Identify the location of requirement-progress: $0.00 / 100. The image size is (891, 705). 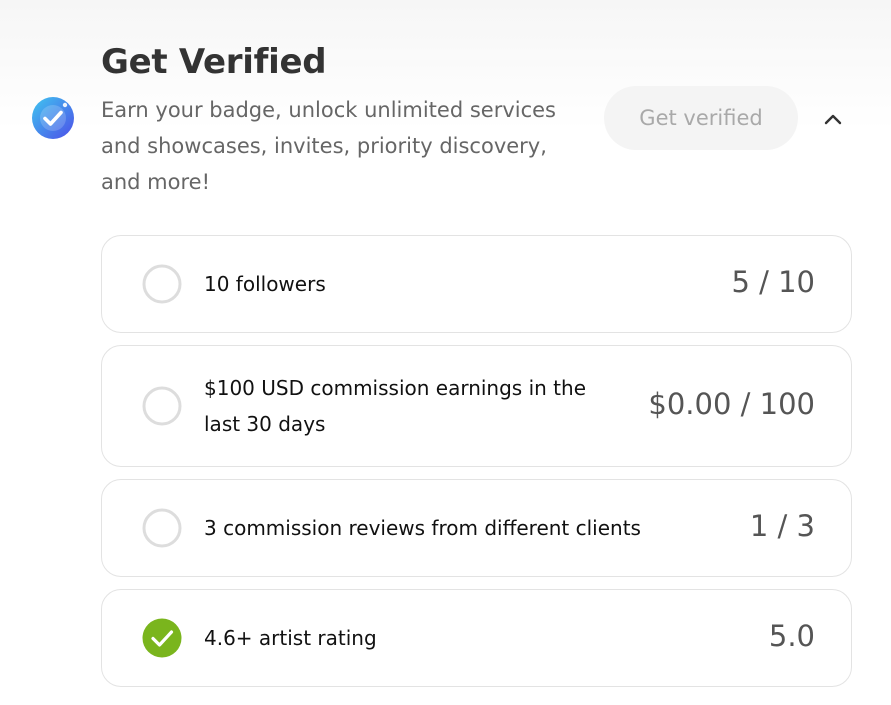
(731, 404).